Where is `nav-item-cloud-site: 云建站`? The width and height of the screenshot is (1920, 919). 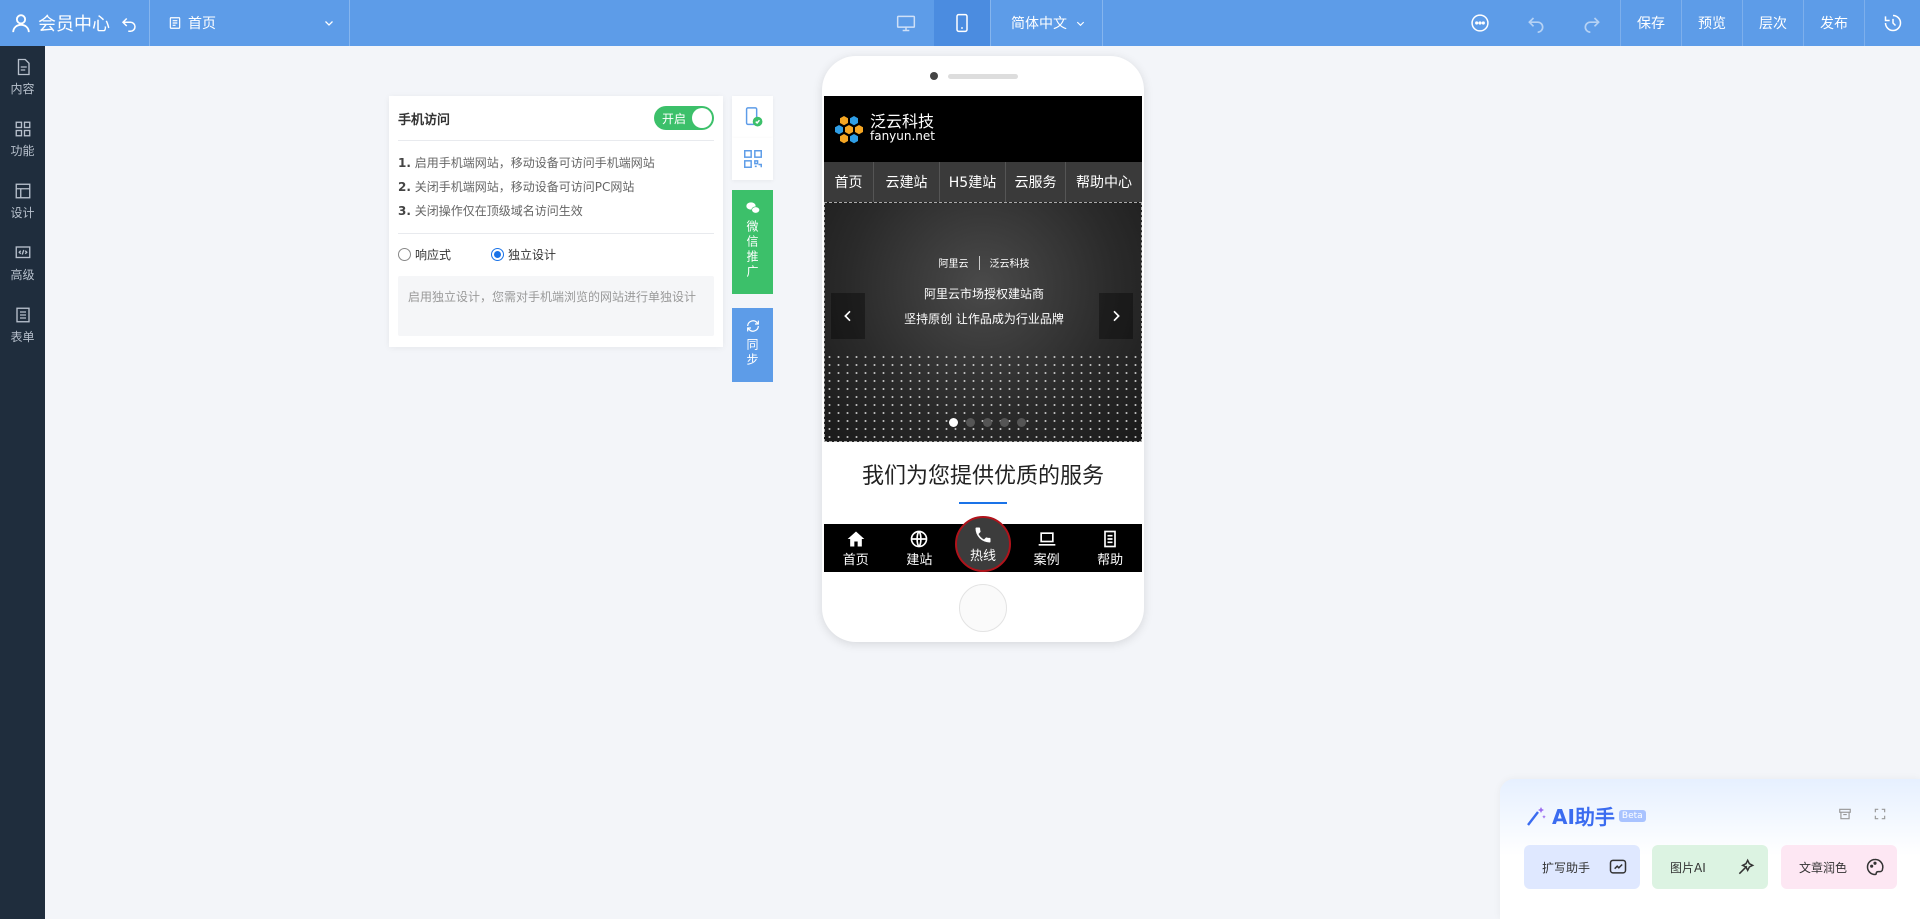 nav-item-cloud-site: 云建站 is located at coordinates (907, 182).